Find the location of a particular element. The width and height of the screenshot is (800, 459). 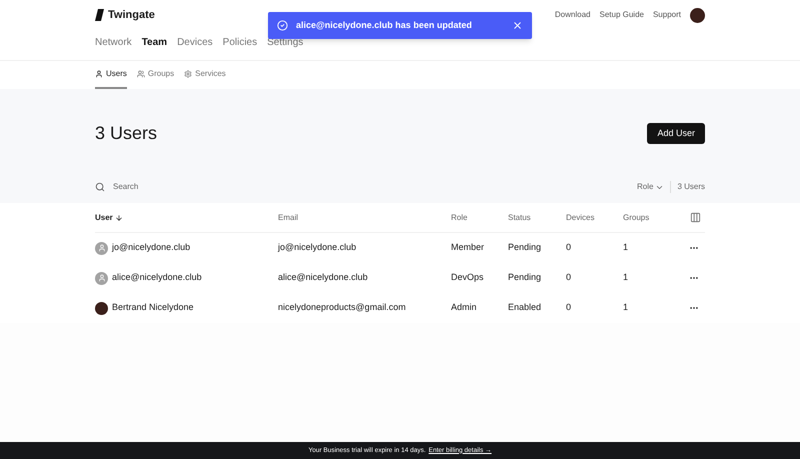

search-field: Search is located at coordinates (163, 187).